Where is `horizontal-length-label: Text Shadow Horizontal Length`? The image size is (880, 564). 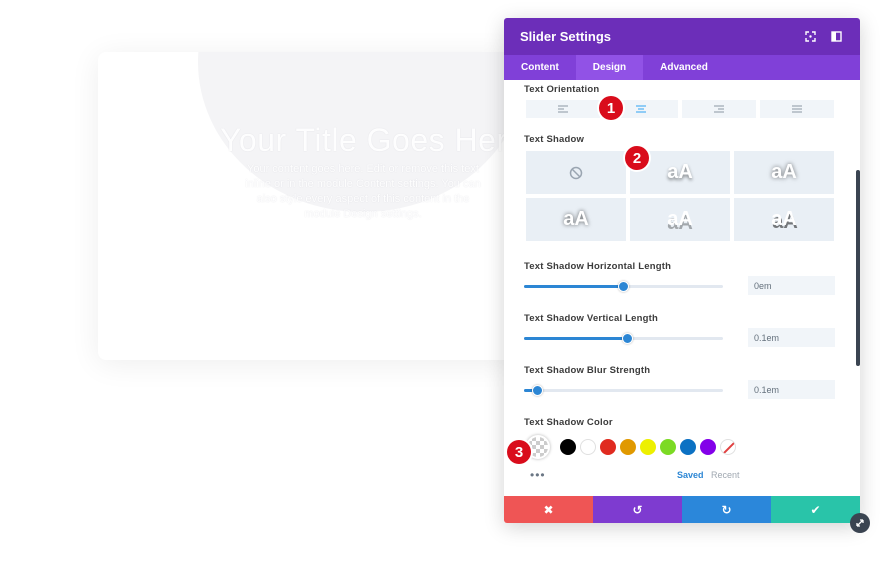
horizontal-length-label: Text Shadow Horizontal Length is located at coordinates (598, 266).